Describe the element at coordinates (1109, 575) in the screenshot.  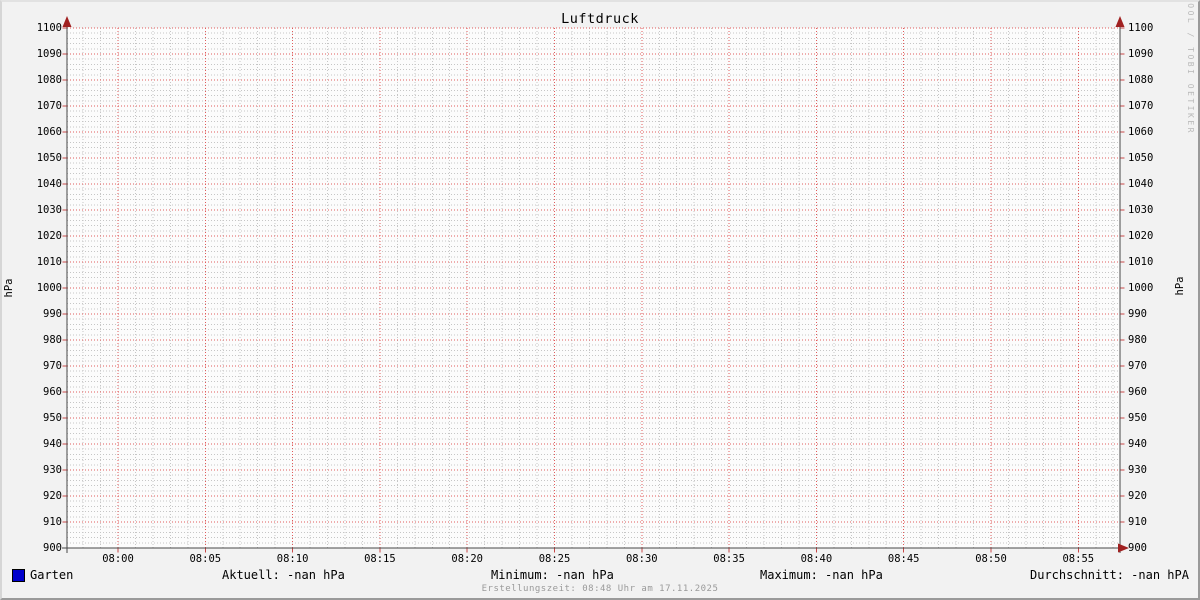
I see `stat-durchschnitt: Durchschnitt: -nan hPA` at that location.